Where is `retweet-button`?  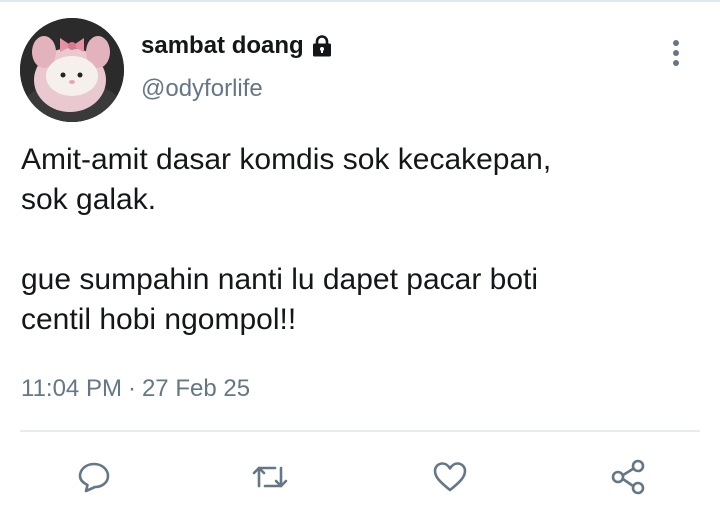
retweet-button is located at coordinates (270, 477).